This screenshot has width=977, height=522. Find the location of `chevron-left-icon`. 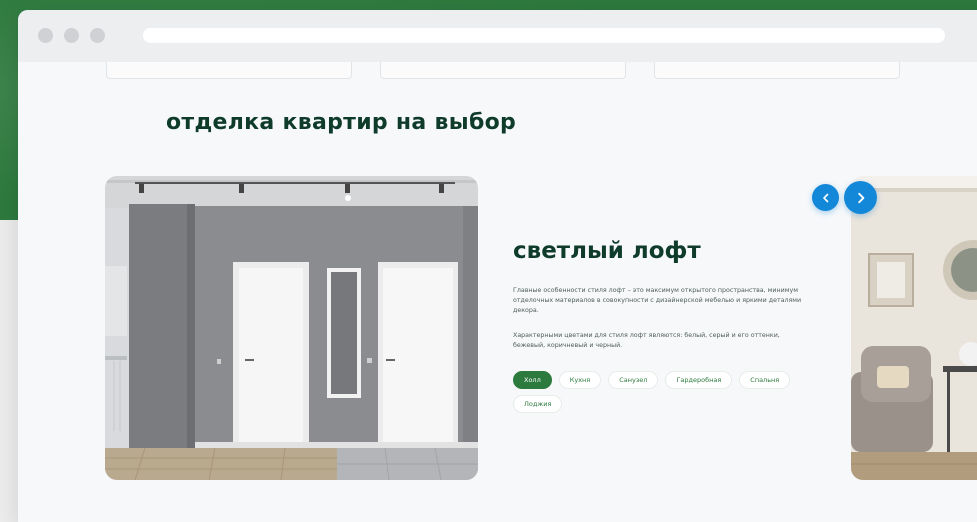

chevron-left-icon is located at coordinates (825, 197).